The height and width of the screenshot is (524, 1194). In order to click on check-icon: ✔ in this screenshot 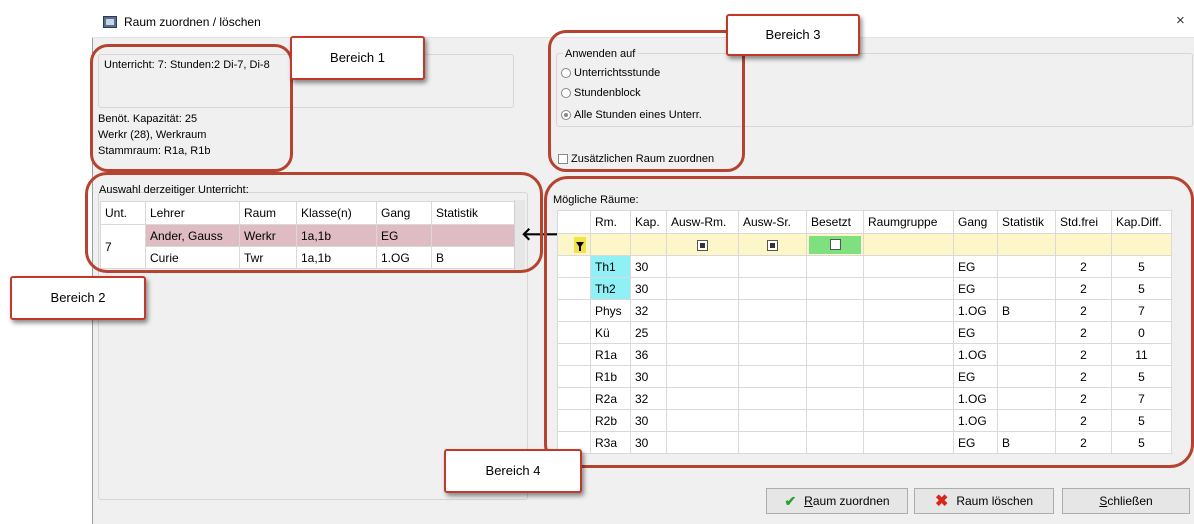, I will do `click(790, 500)`.